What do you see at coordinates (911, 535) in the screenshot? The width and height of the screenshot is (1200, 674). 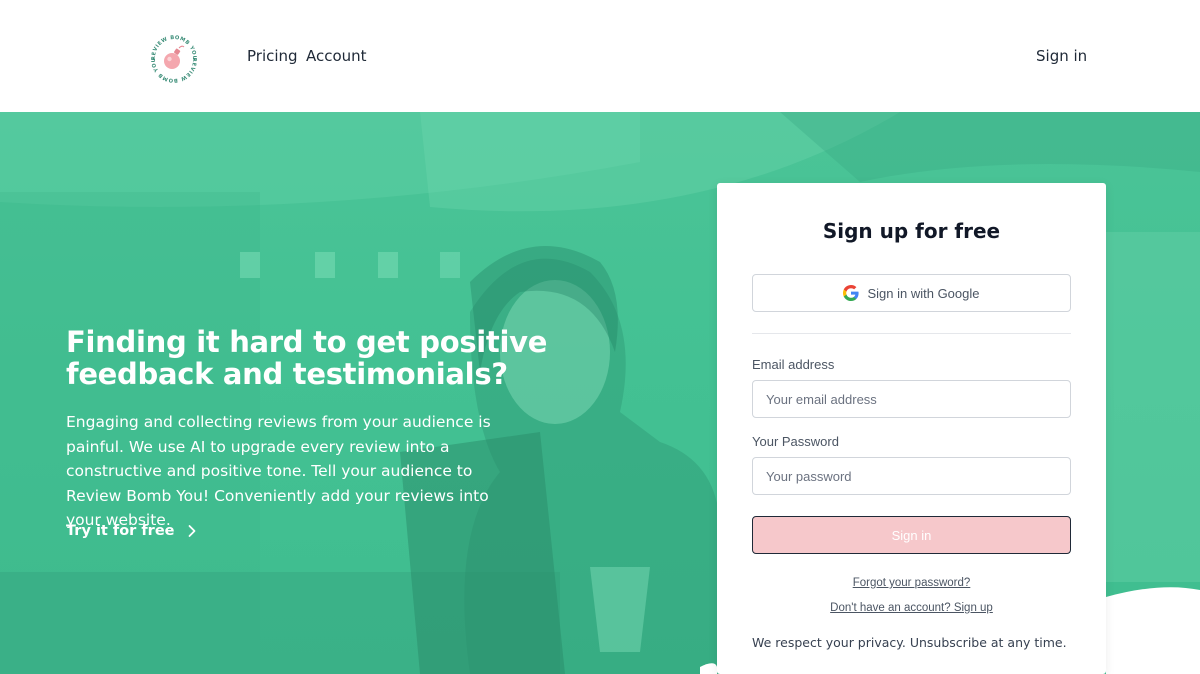 I see `signin-button: Sign in` at bounding box center [911, 535].